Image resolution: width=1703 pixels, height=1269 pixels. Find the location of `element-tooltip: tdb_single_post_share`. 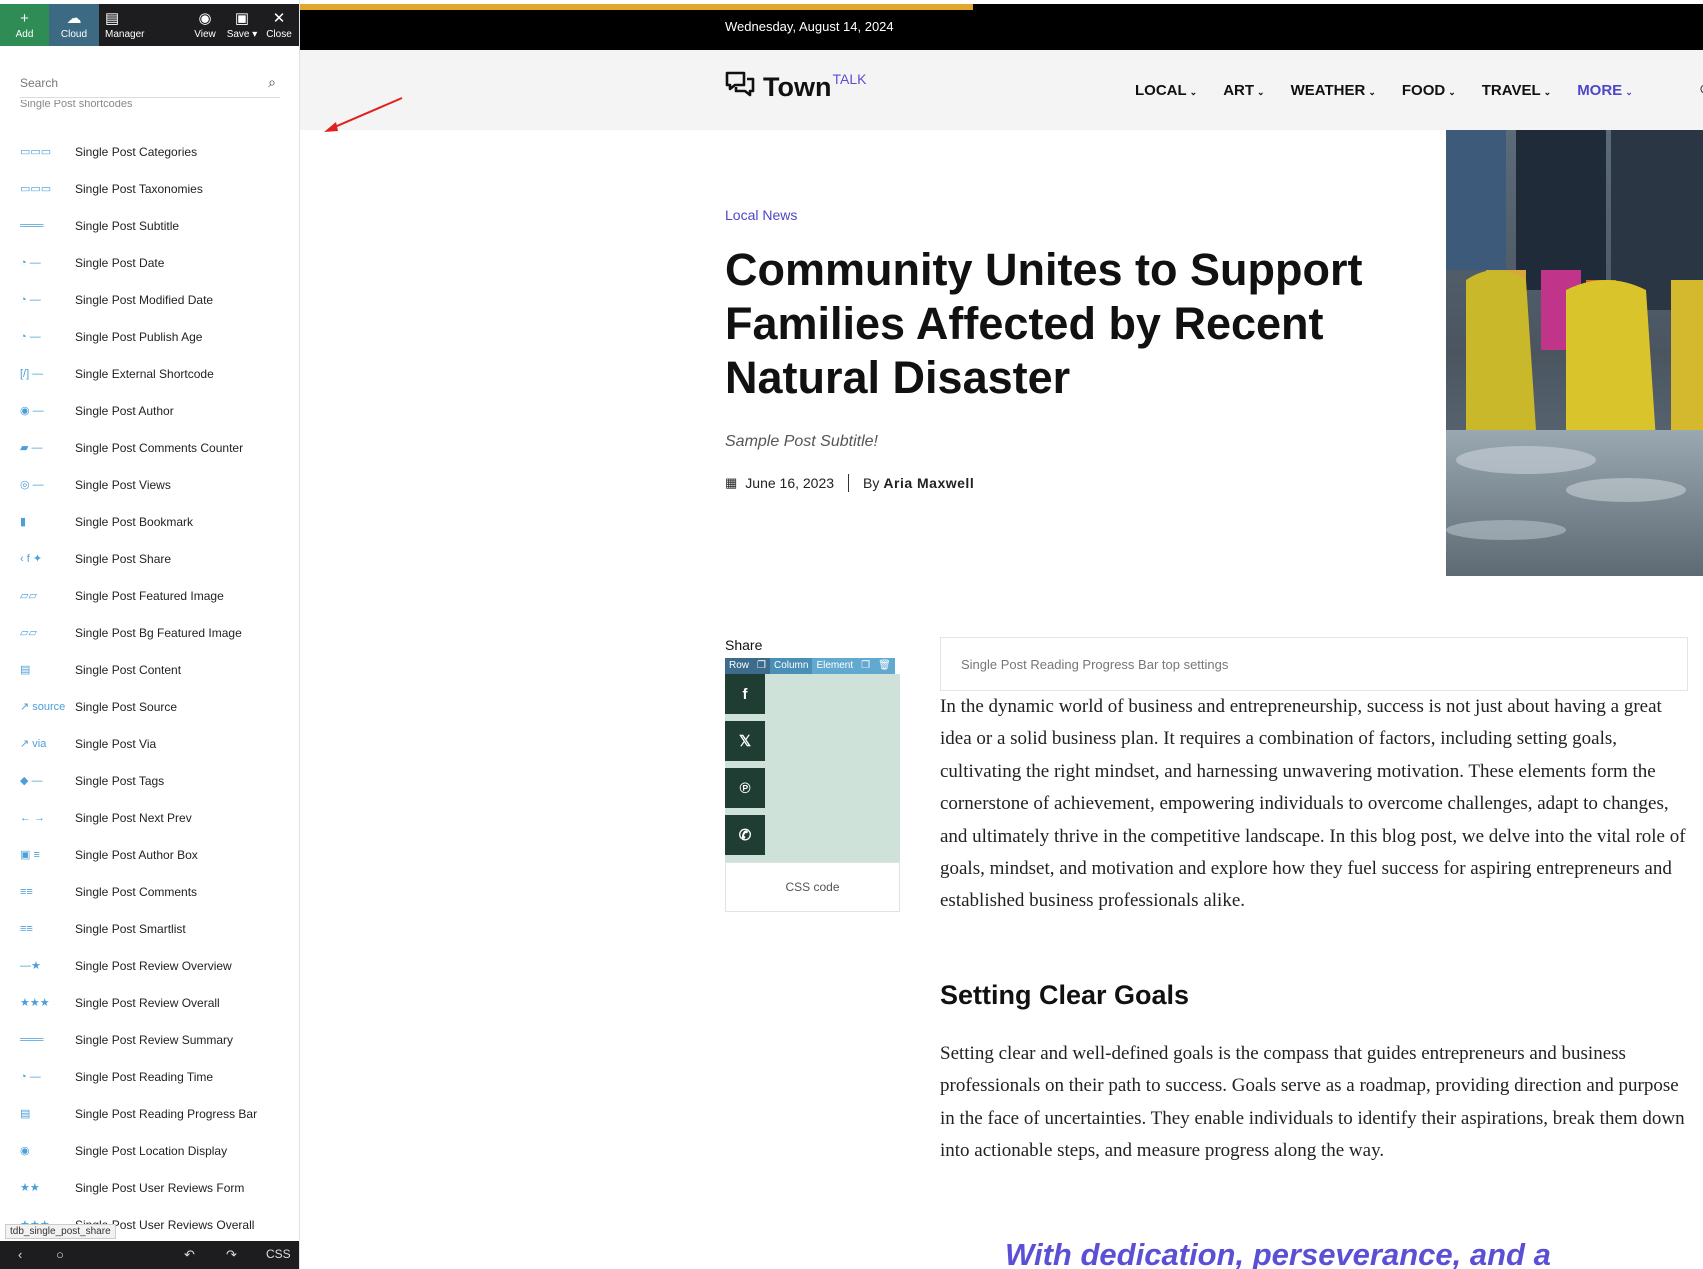

element-tooltip: tdb_single_post_share is located at coordinates (60, 1231).